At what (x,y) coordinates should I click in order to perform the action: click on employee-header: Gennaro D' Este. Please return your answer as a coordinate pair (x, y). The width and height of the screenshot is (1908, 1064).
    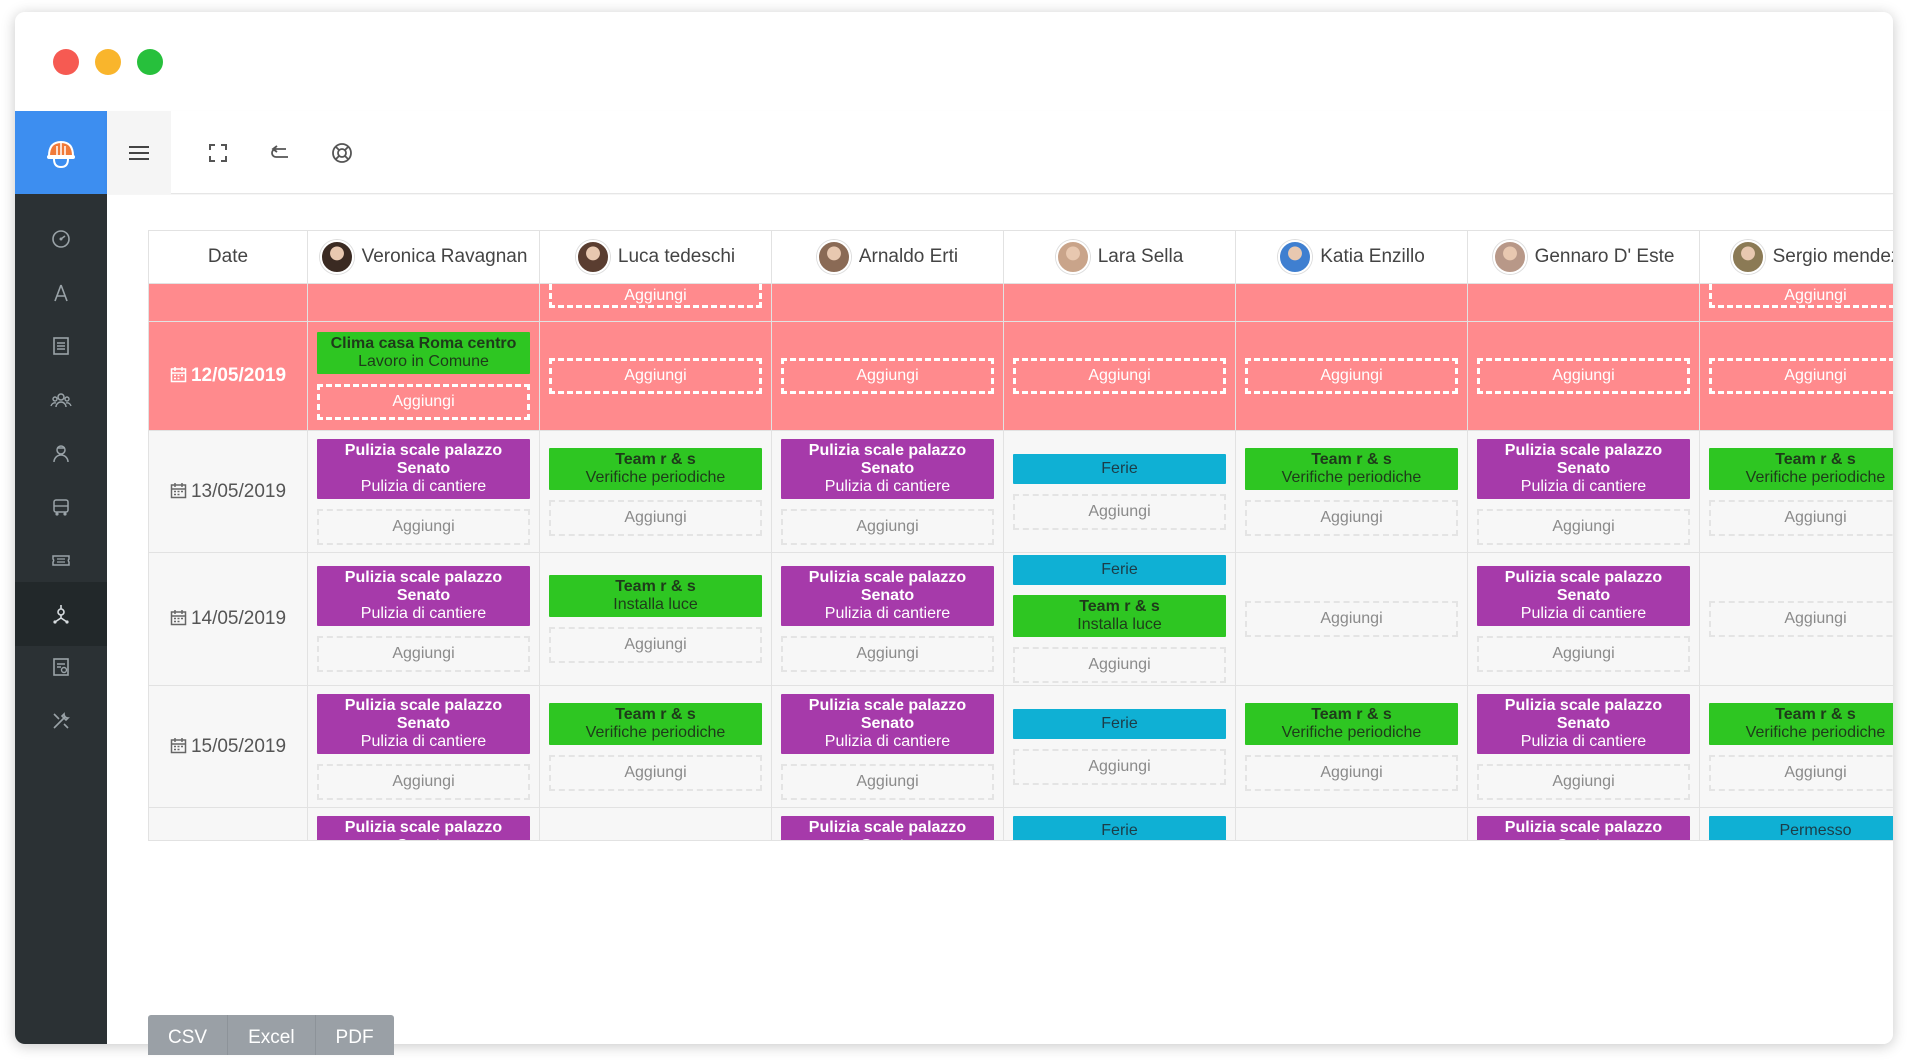
    Looking at the image, I should click on (1583, 257).